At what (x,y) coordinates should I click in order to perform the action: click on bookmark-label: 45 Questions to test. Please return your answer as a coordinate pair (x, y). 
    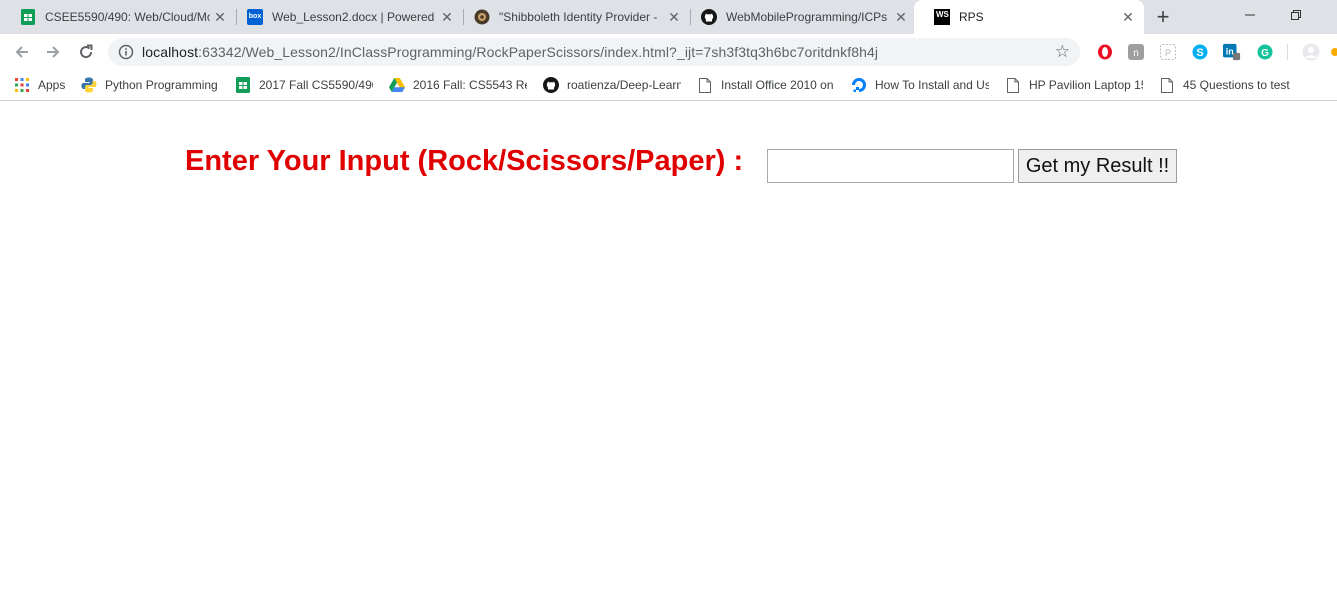
    Looking at the image, I should click on (1236, 85).